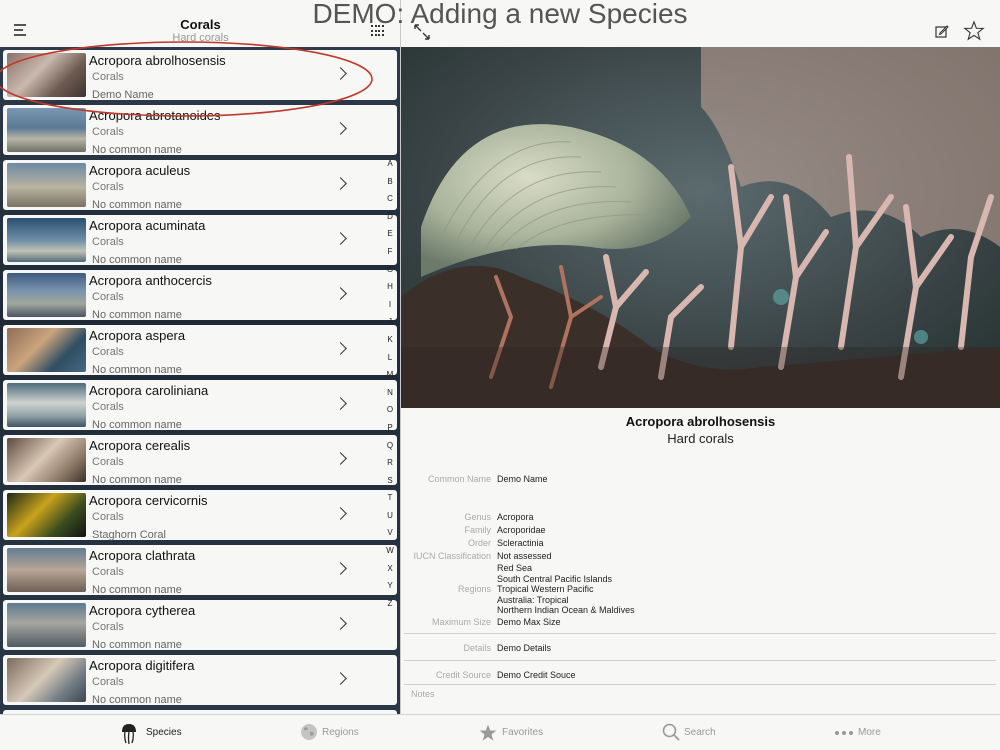 The image size is (1000, 750). Describe the element at coordinates (700, 421) in the screenshot. I see `detail-species-name: Acropora abrolhosensis` at that location.